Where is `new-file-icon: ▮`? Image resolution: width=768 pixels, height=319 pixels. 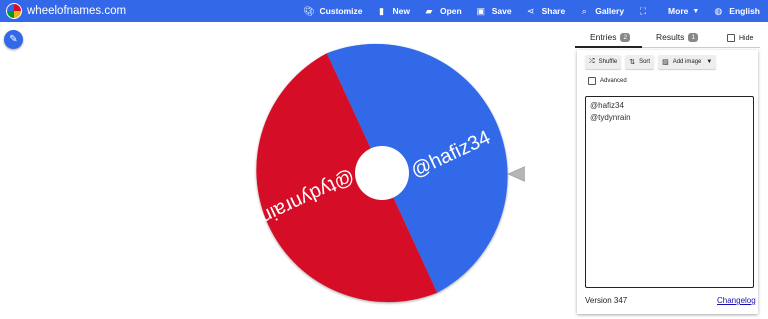 new-file-icon: ▮ is located at coordinates (381, 10).